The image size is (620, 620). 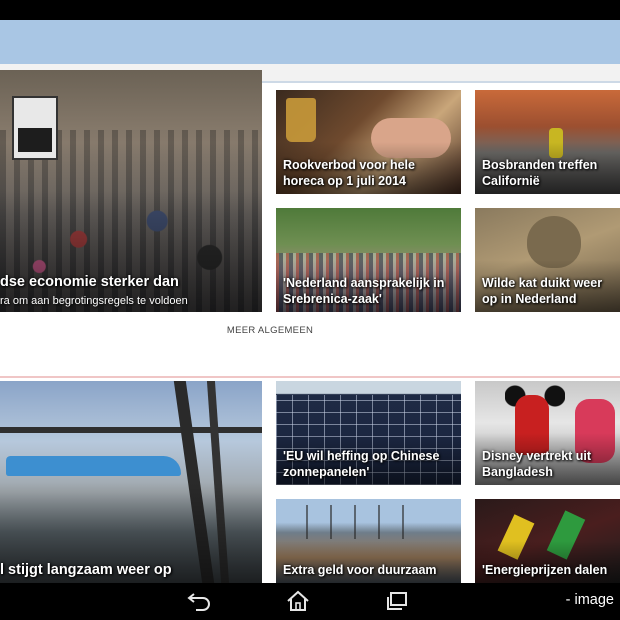 What do you see at coordinates (89, 282) in the screenshot?
I see `lead-article-title: dse economie sterker dan` at bounding box center [89, 282].